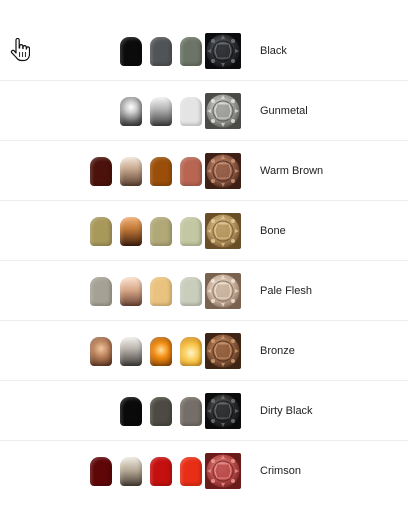  What do you see at coordinates (204, 351) in the screenshot?
I see `scheme-row: Bronze` at bounding box center [204, 351].